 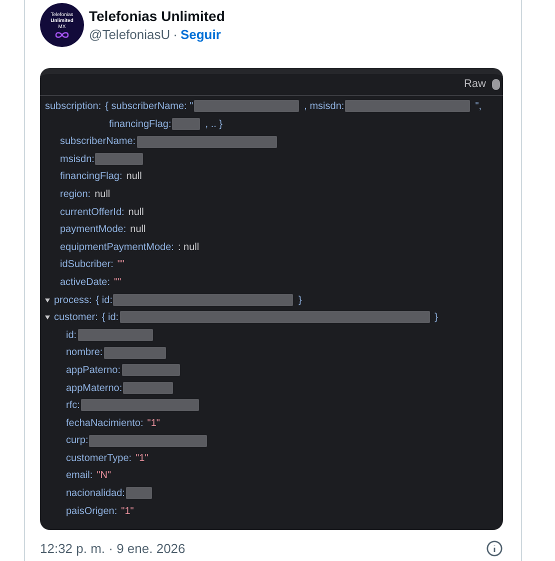 What do you see at coordinates (104, 476) in the screenshot?
I see `property-value: "N"` at bounding box center [104, 476].